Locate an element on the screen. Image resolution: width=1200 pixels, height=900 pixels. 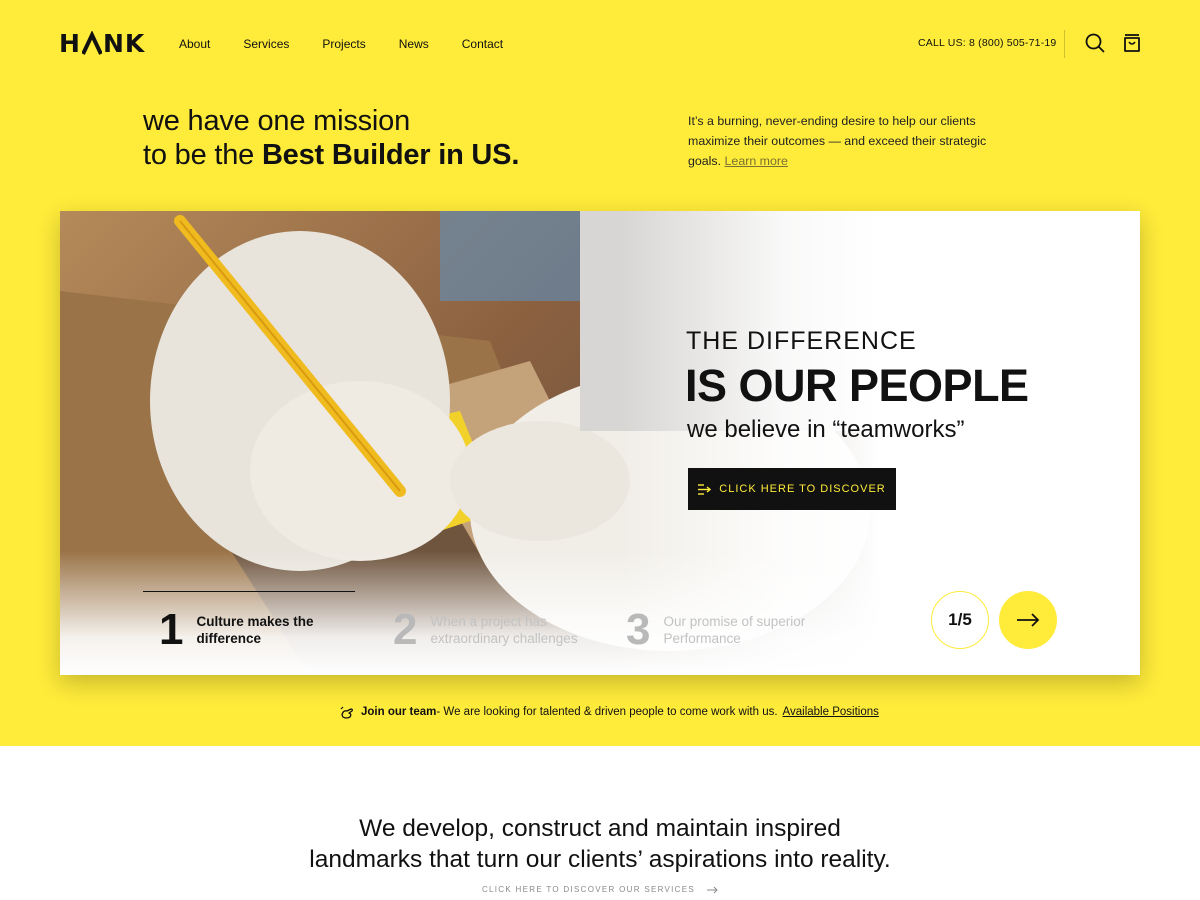
cart-icon is located at coordinates (1132, 43).